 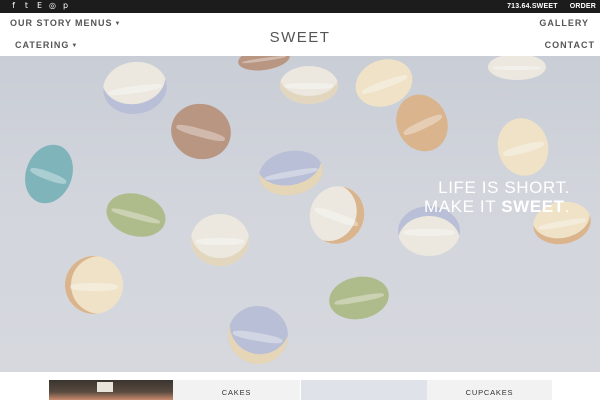 I want to click on cupcakes-tile: CUPCAKES, so click(x=489, y=390).